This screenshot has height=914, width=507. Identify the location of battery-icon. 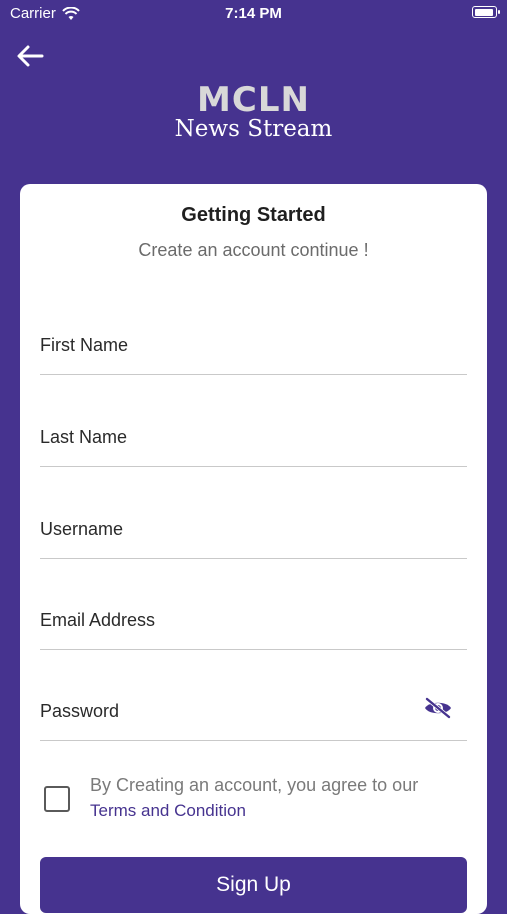
(486, 12).